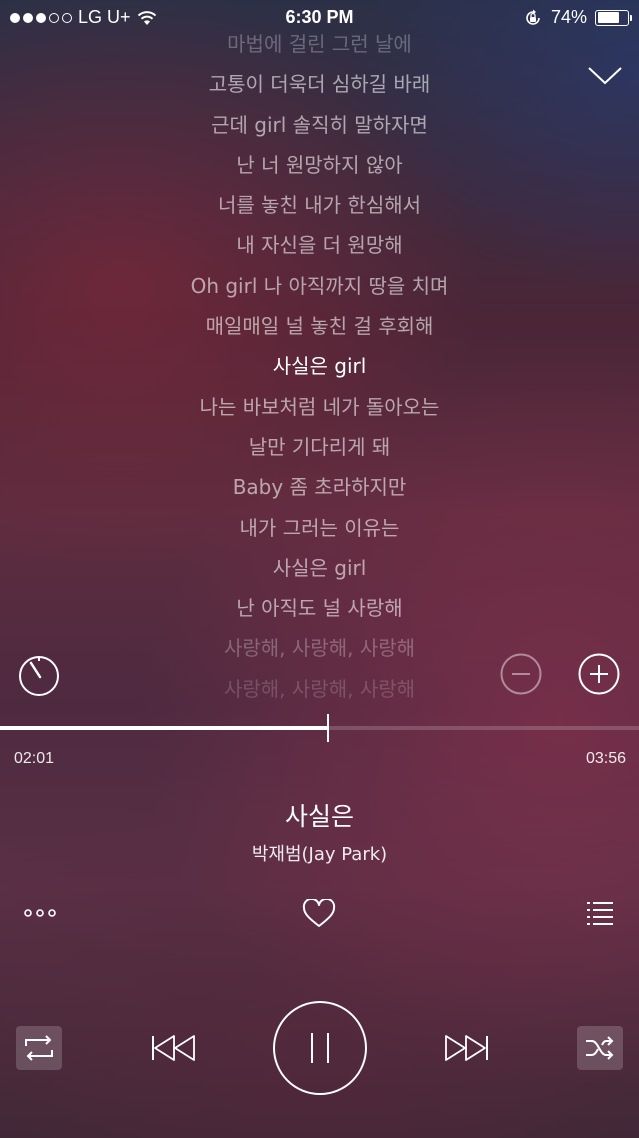  I want to click on next-icon, so click(466, 1048).